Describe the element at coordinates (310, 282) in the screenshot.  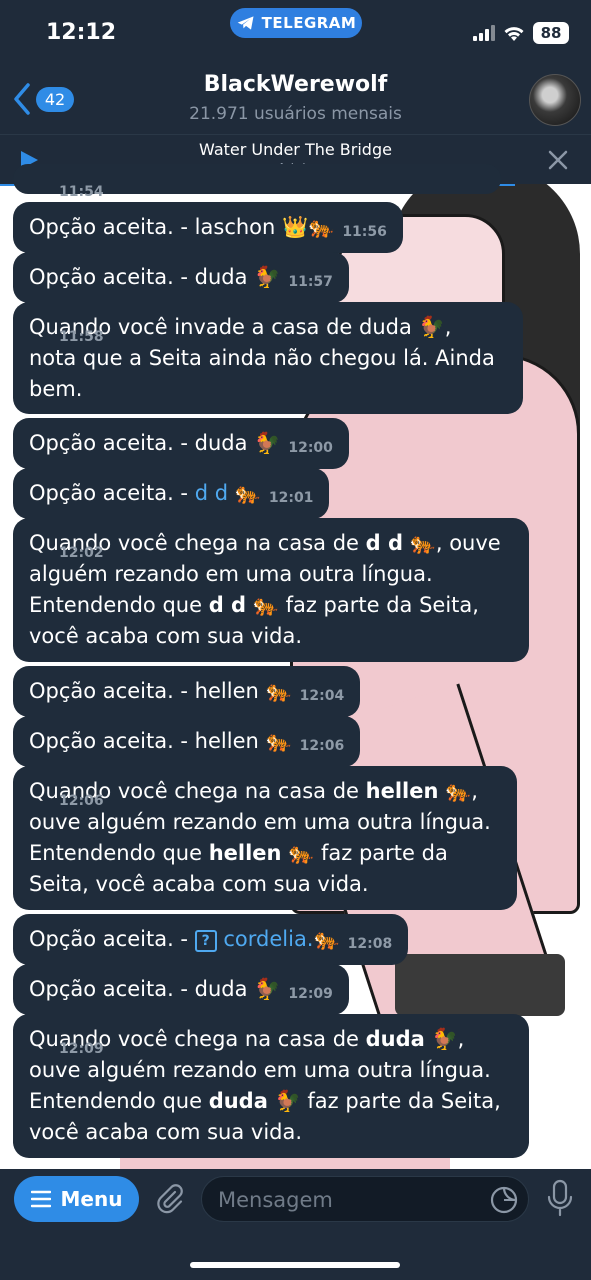
I see `message-time: 11:57` at that location.